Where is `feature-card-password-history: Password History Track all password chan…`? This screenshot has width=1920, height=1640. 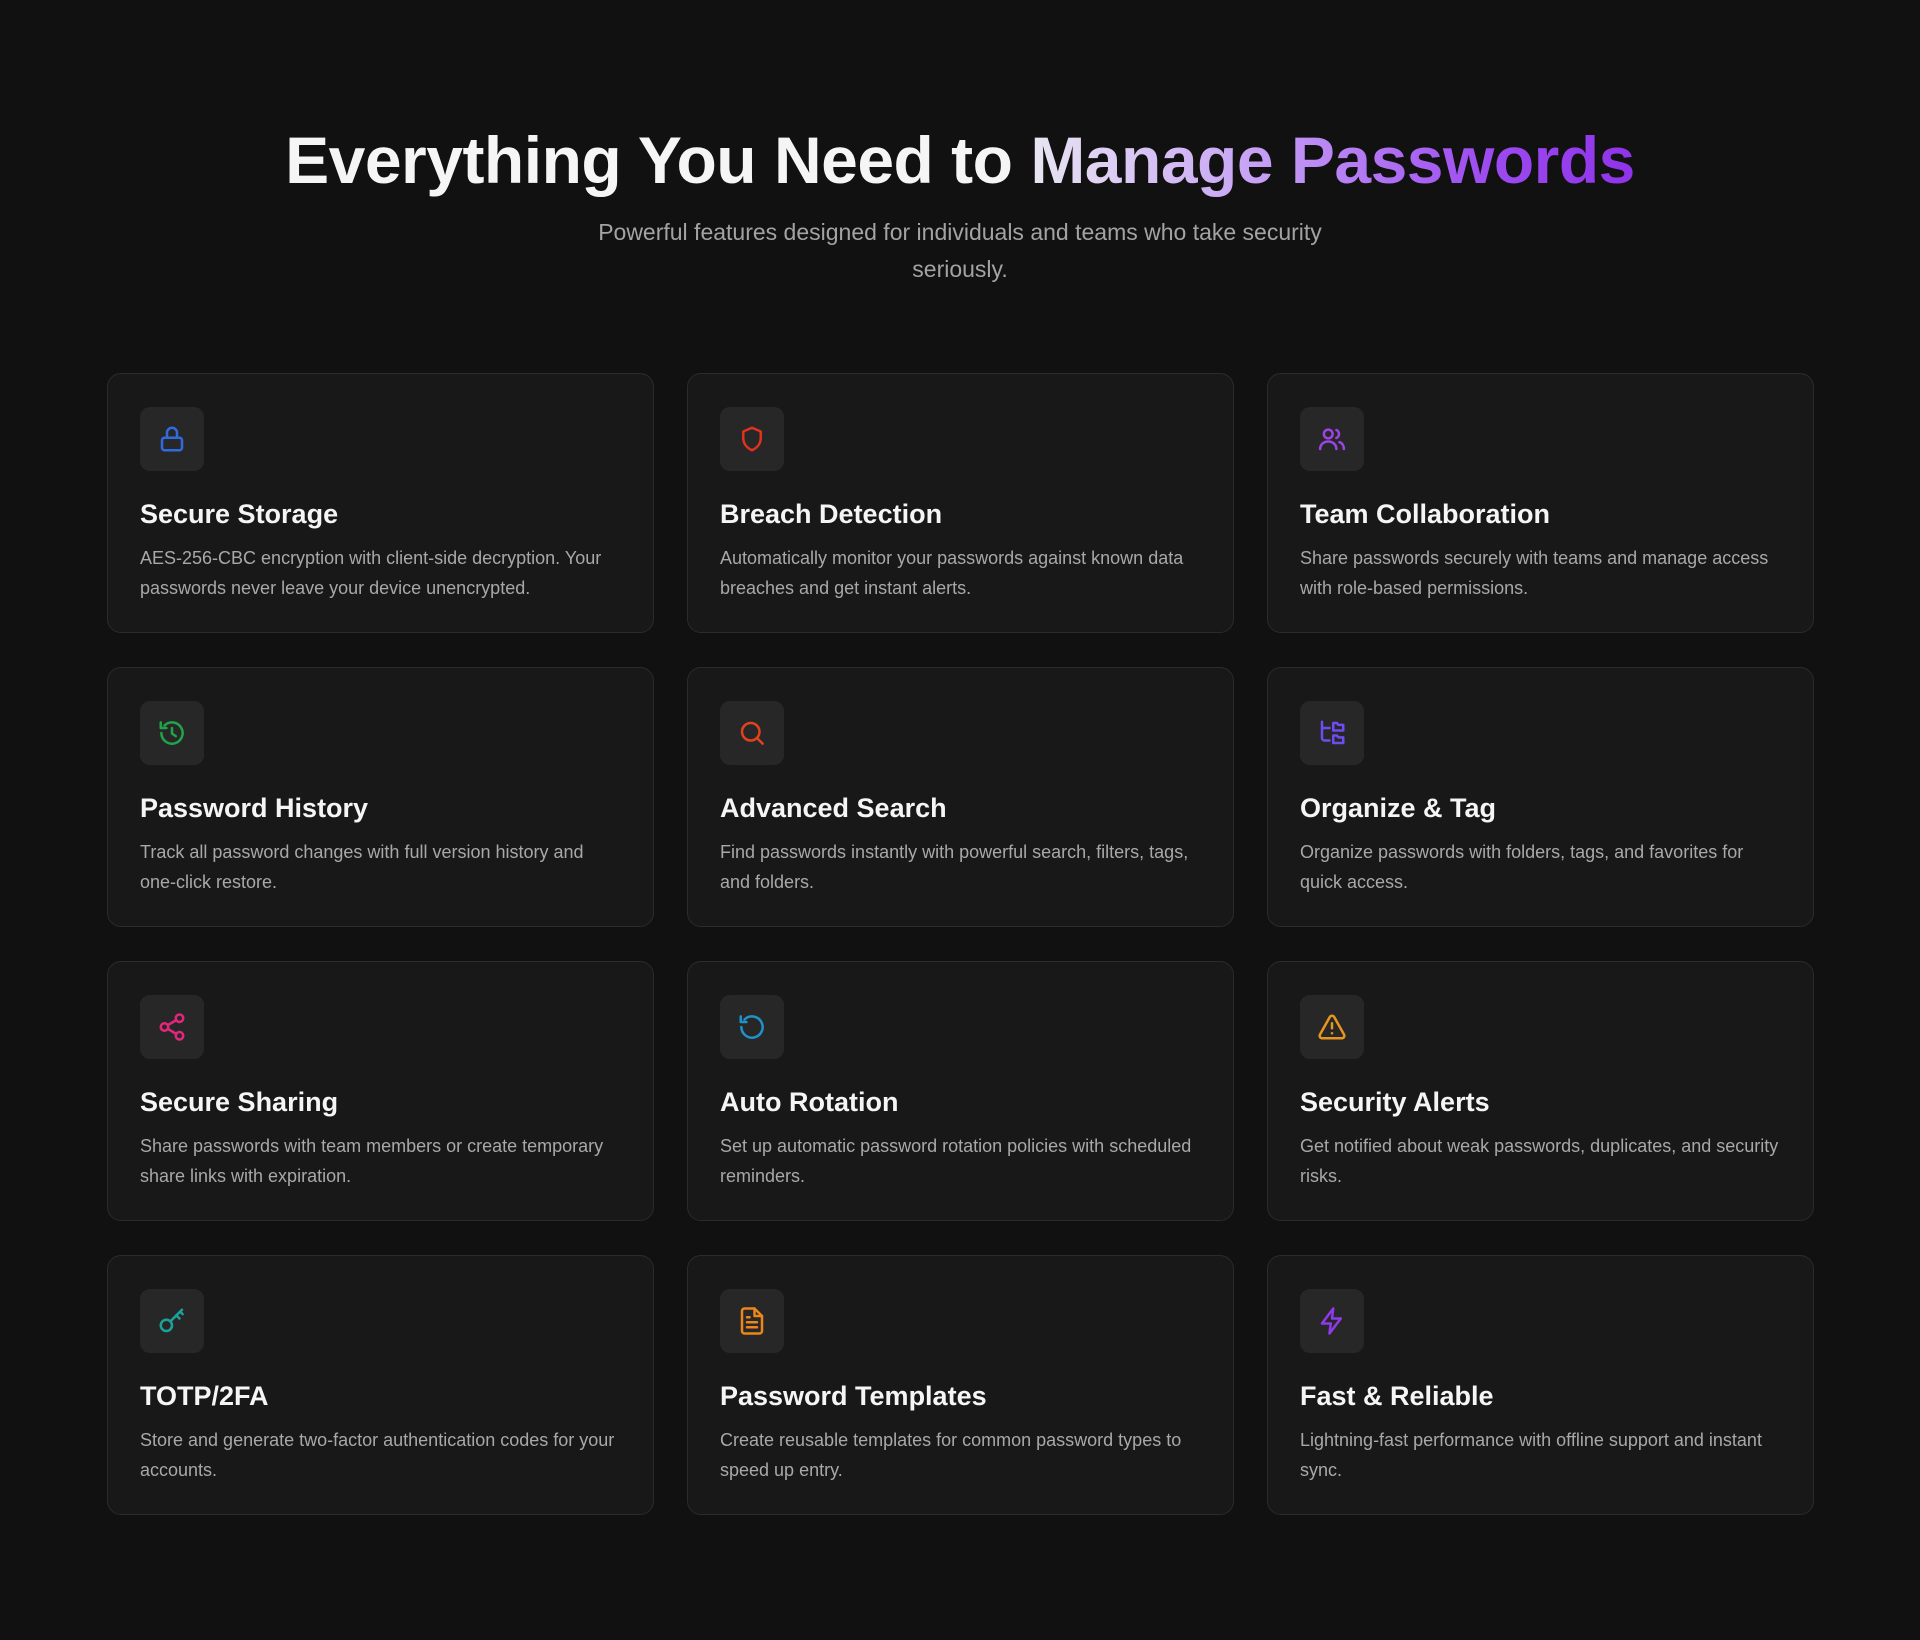 feature-card-password-history: Password History Track all password chan… is located at coordinates (380, 797).